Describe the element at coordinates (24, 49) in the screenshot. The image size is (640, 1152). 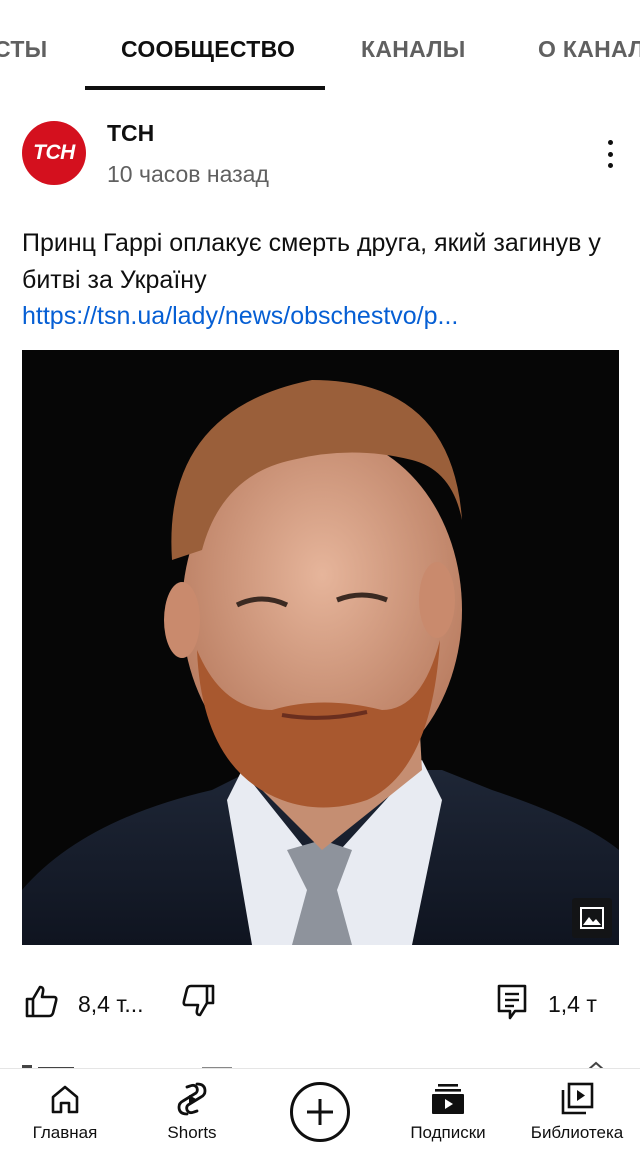
I see `tab-posts: СТЫ` at that location.